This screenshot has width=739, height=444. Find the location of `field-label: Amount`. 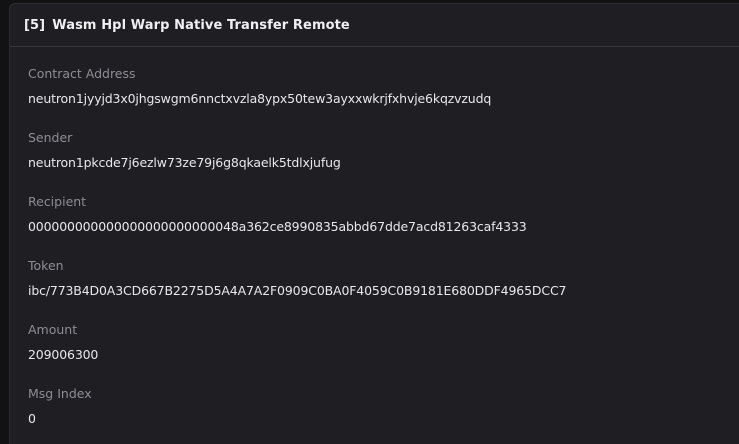

field-label: Amount is located at coordinates (53, 329).